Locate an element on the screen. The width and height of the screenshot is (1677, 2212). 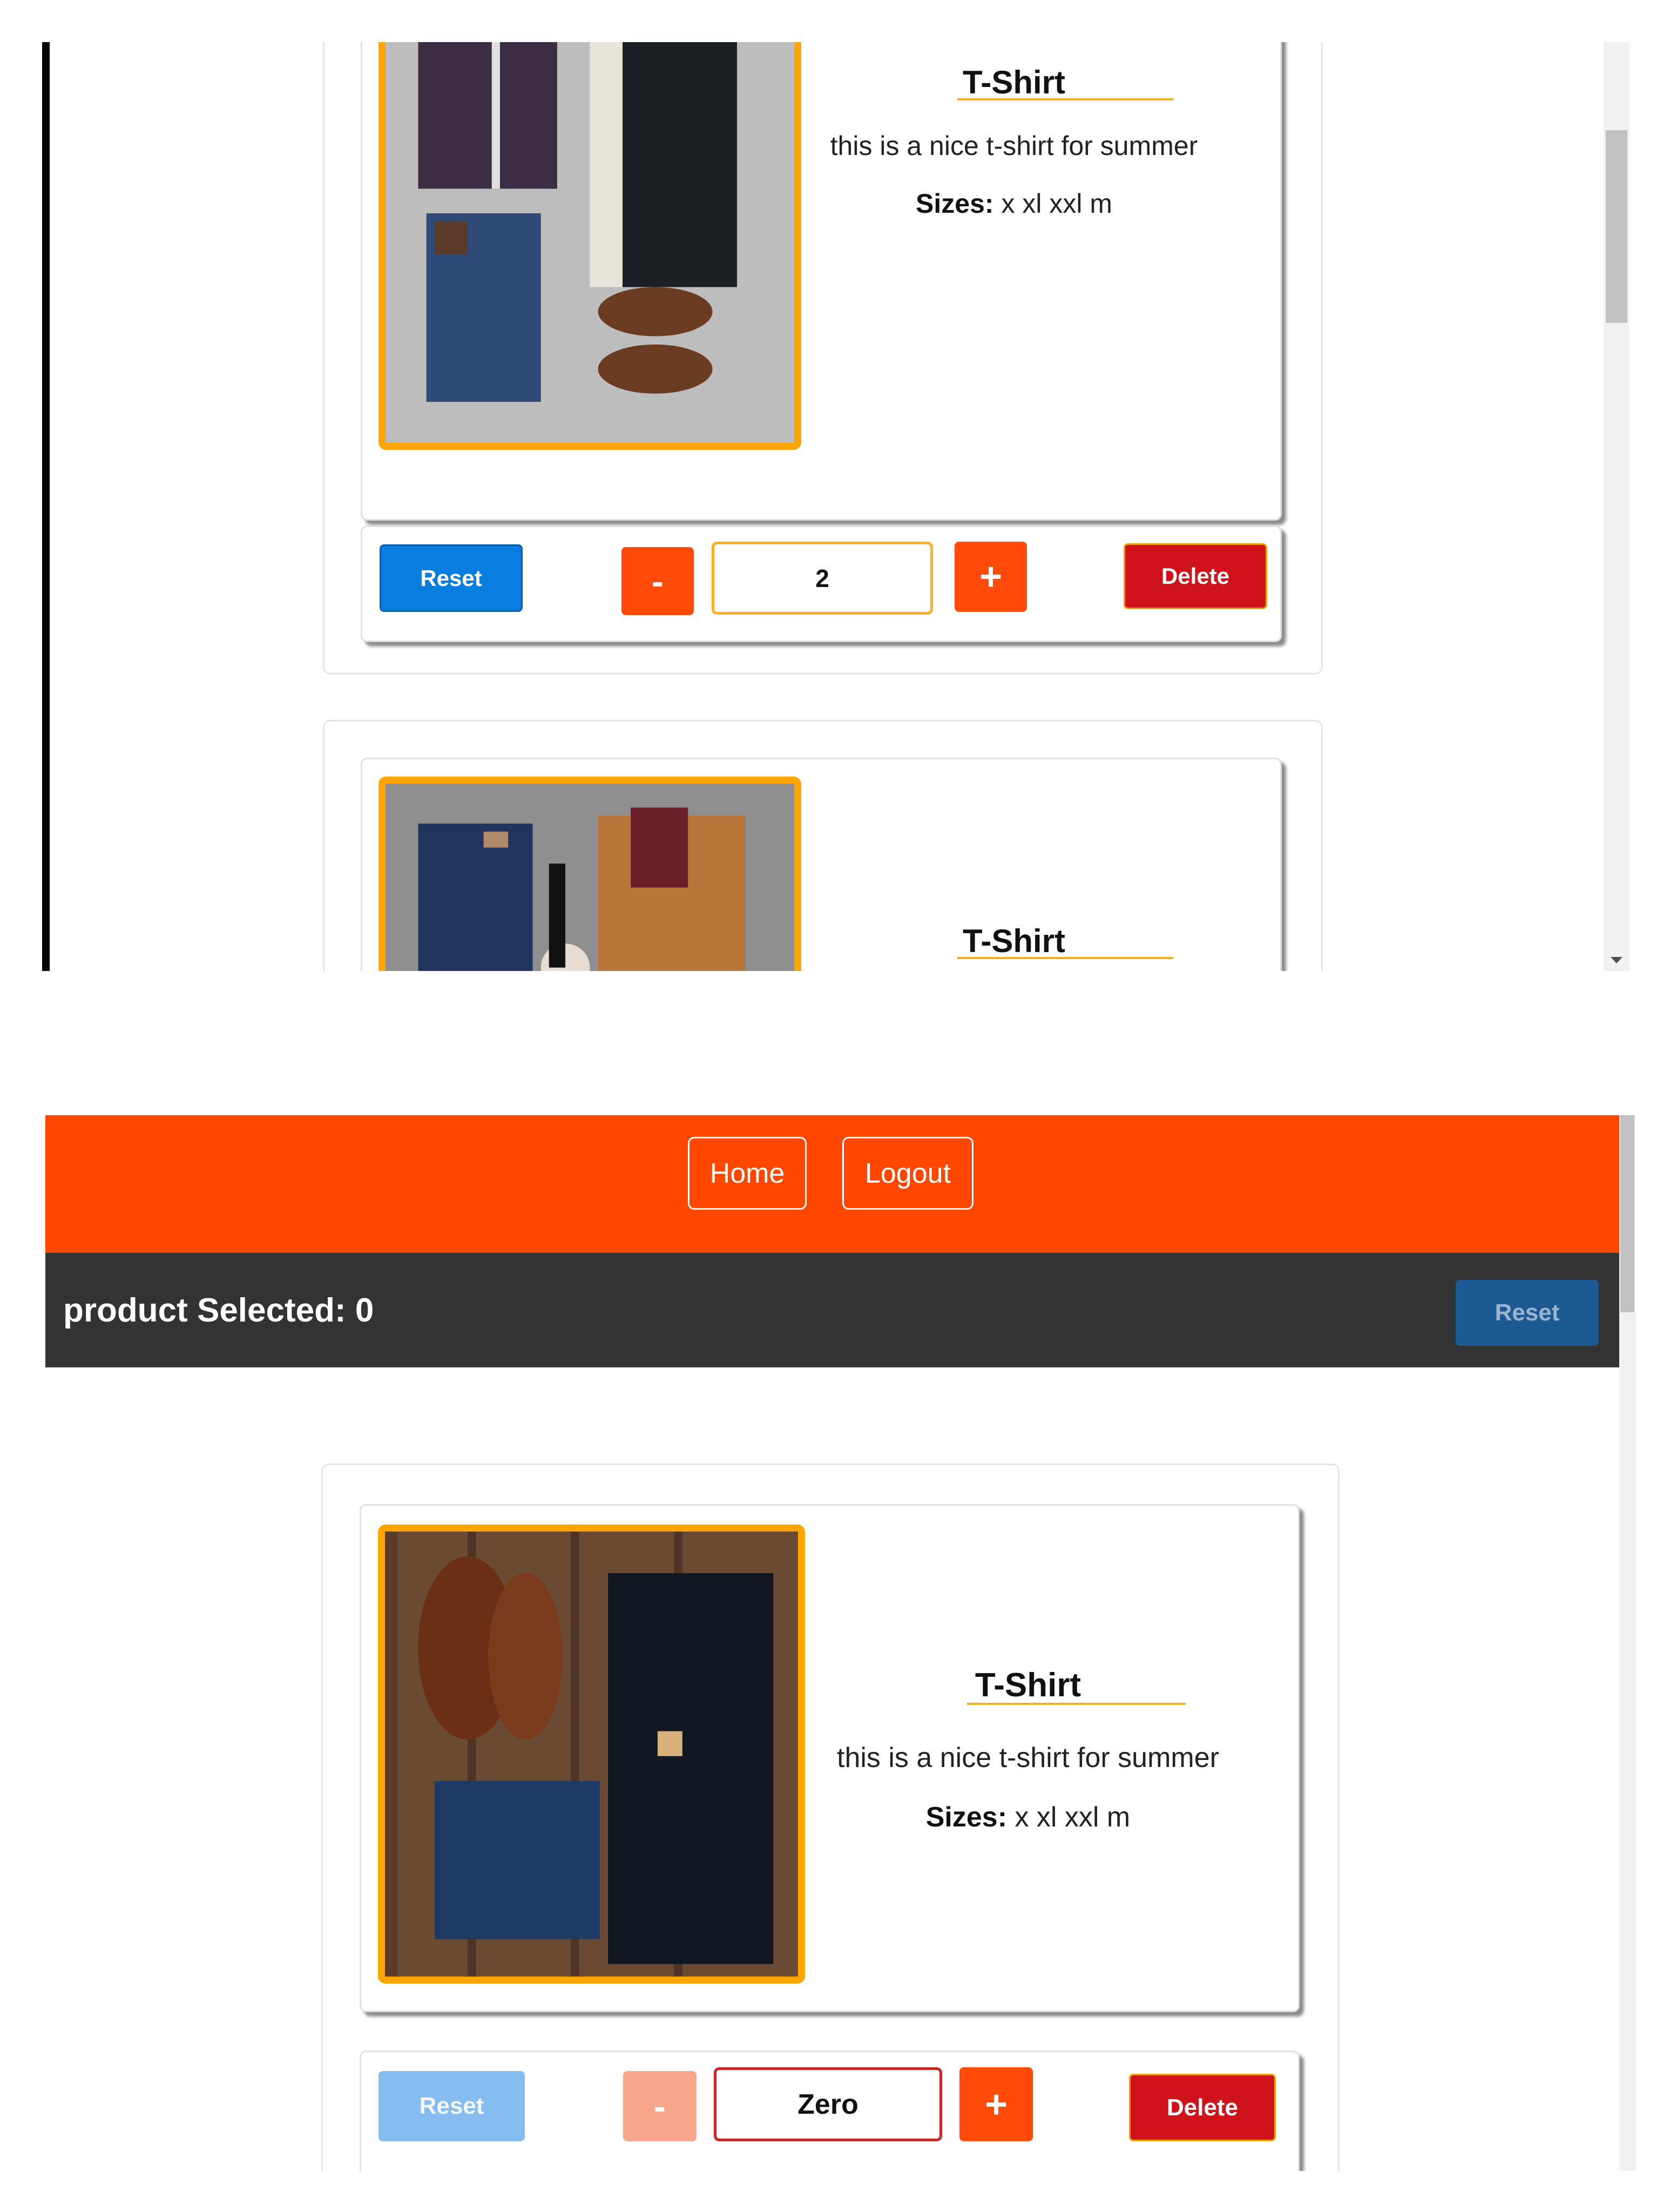
selection-summary-bar: product Selected: 0 Reset is located at coordinates (832, 1310).